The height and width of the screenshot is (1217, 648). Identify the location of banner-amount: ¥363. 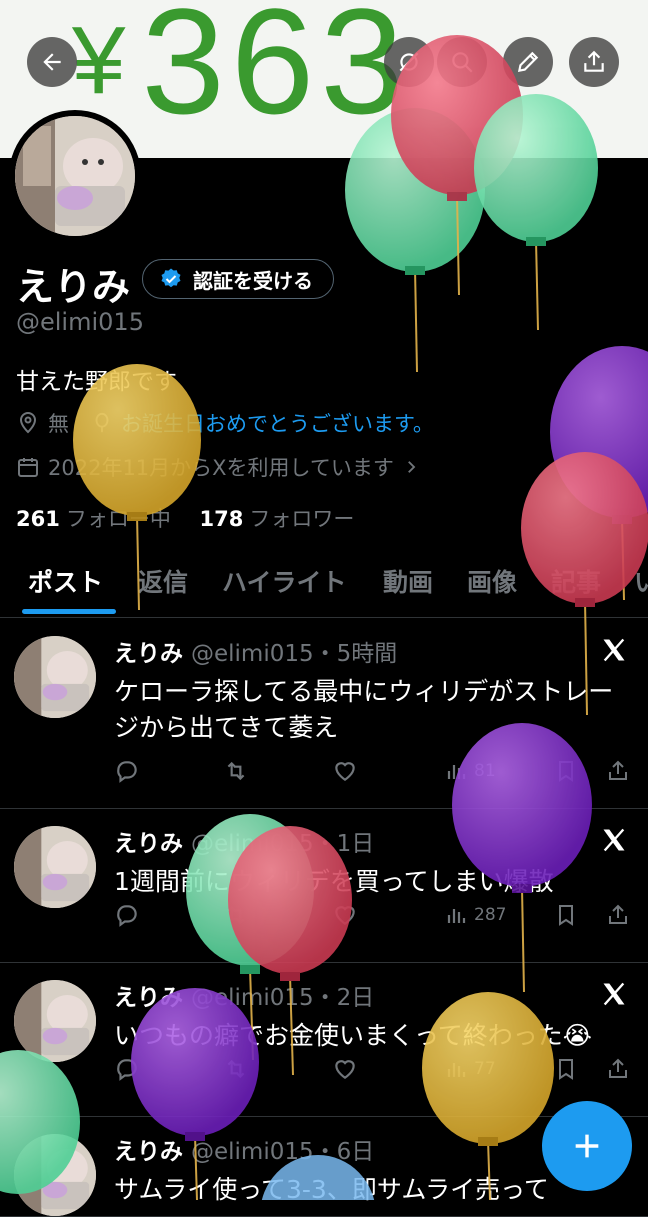
(241, 72).